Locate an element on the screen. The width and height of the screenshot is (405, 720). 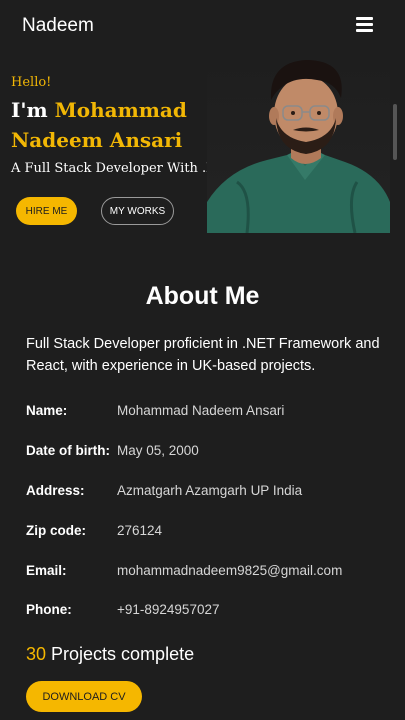
info-label-zip-code: Zip code: is located at coordinates (56, 530).